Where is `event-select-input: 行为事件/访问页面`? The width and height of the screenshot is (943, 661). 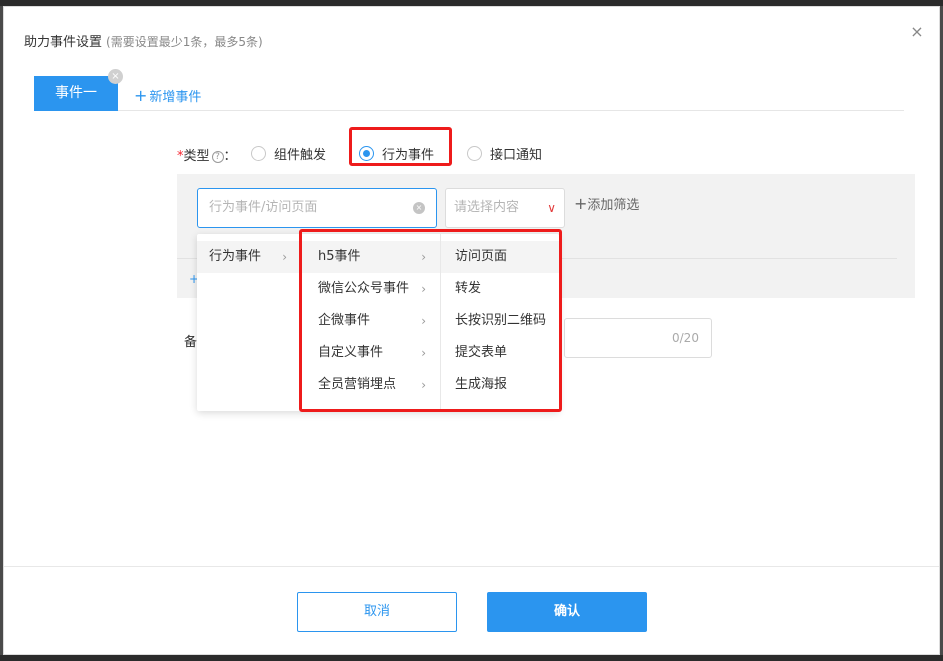
event-select-input: 行为事件/访问页面 is located at coordinates (317, 208).